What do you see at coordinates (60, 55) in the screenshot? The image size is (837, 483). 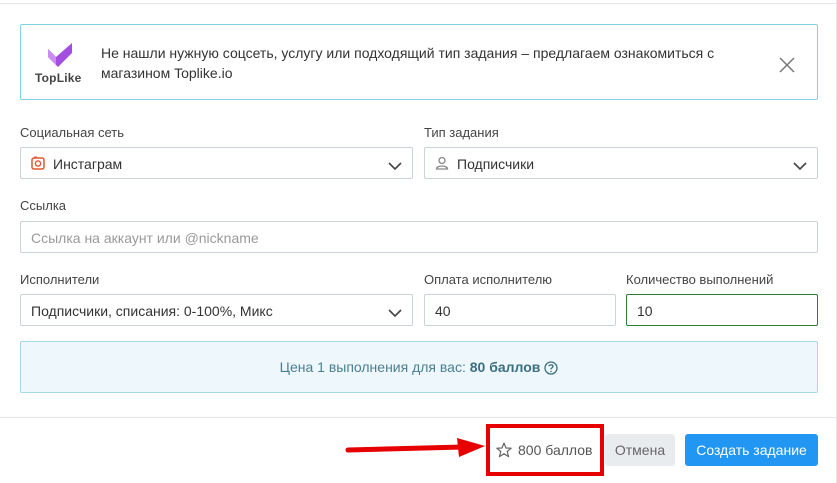 I see `toplike-heart-icon` at bounding box center [60, 55].